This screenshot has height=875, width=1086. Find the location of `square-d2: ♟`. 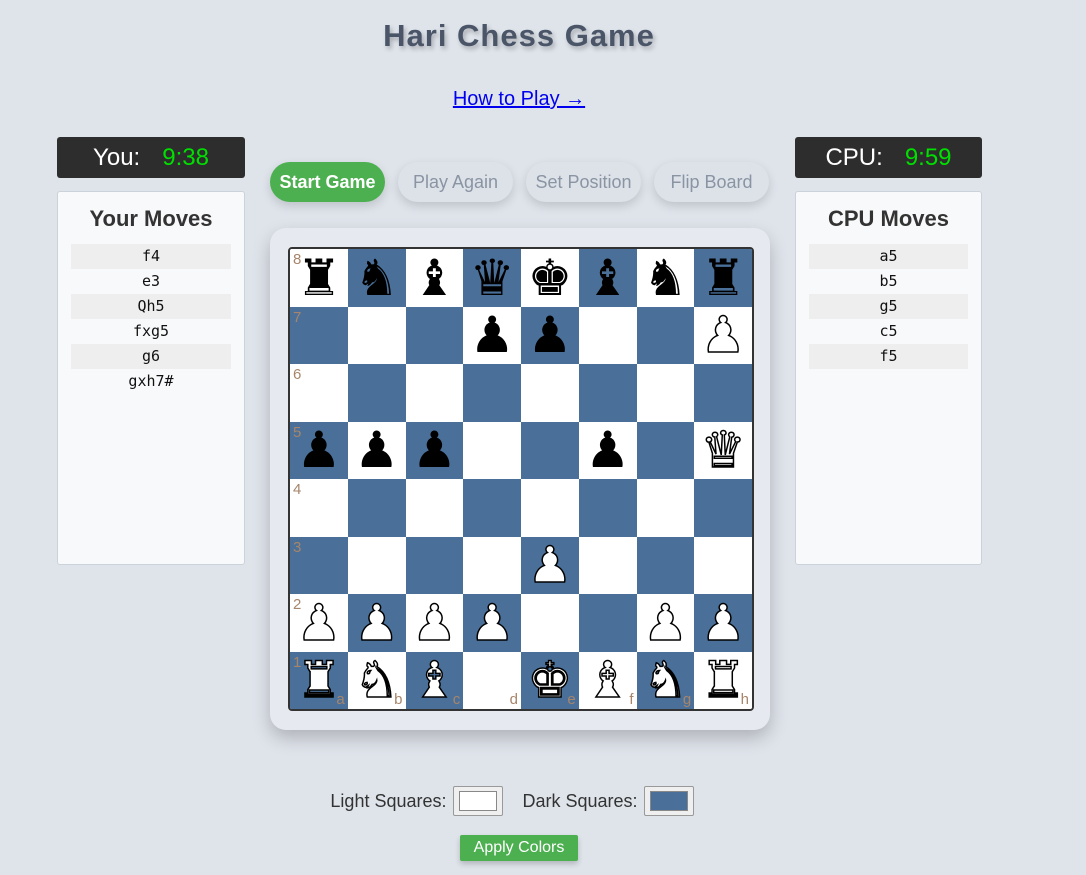

square-d2: ♟ is located at coordinates (492, 623).